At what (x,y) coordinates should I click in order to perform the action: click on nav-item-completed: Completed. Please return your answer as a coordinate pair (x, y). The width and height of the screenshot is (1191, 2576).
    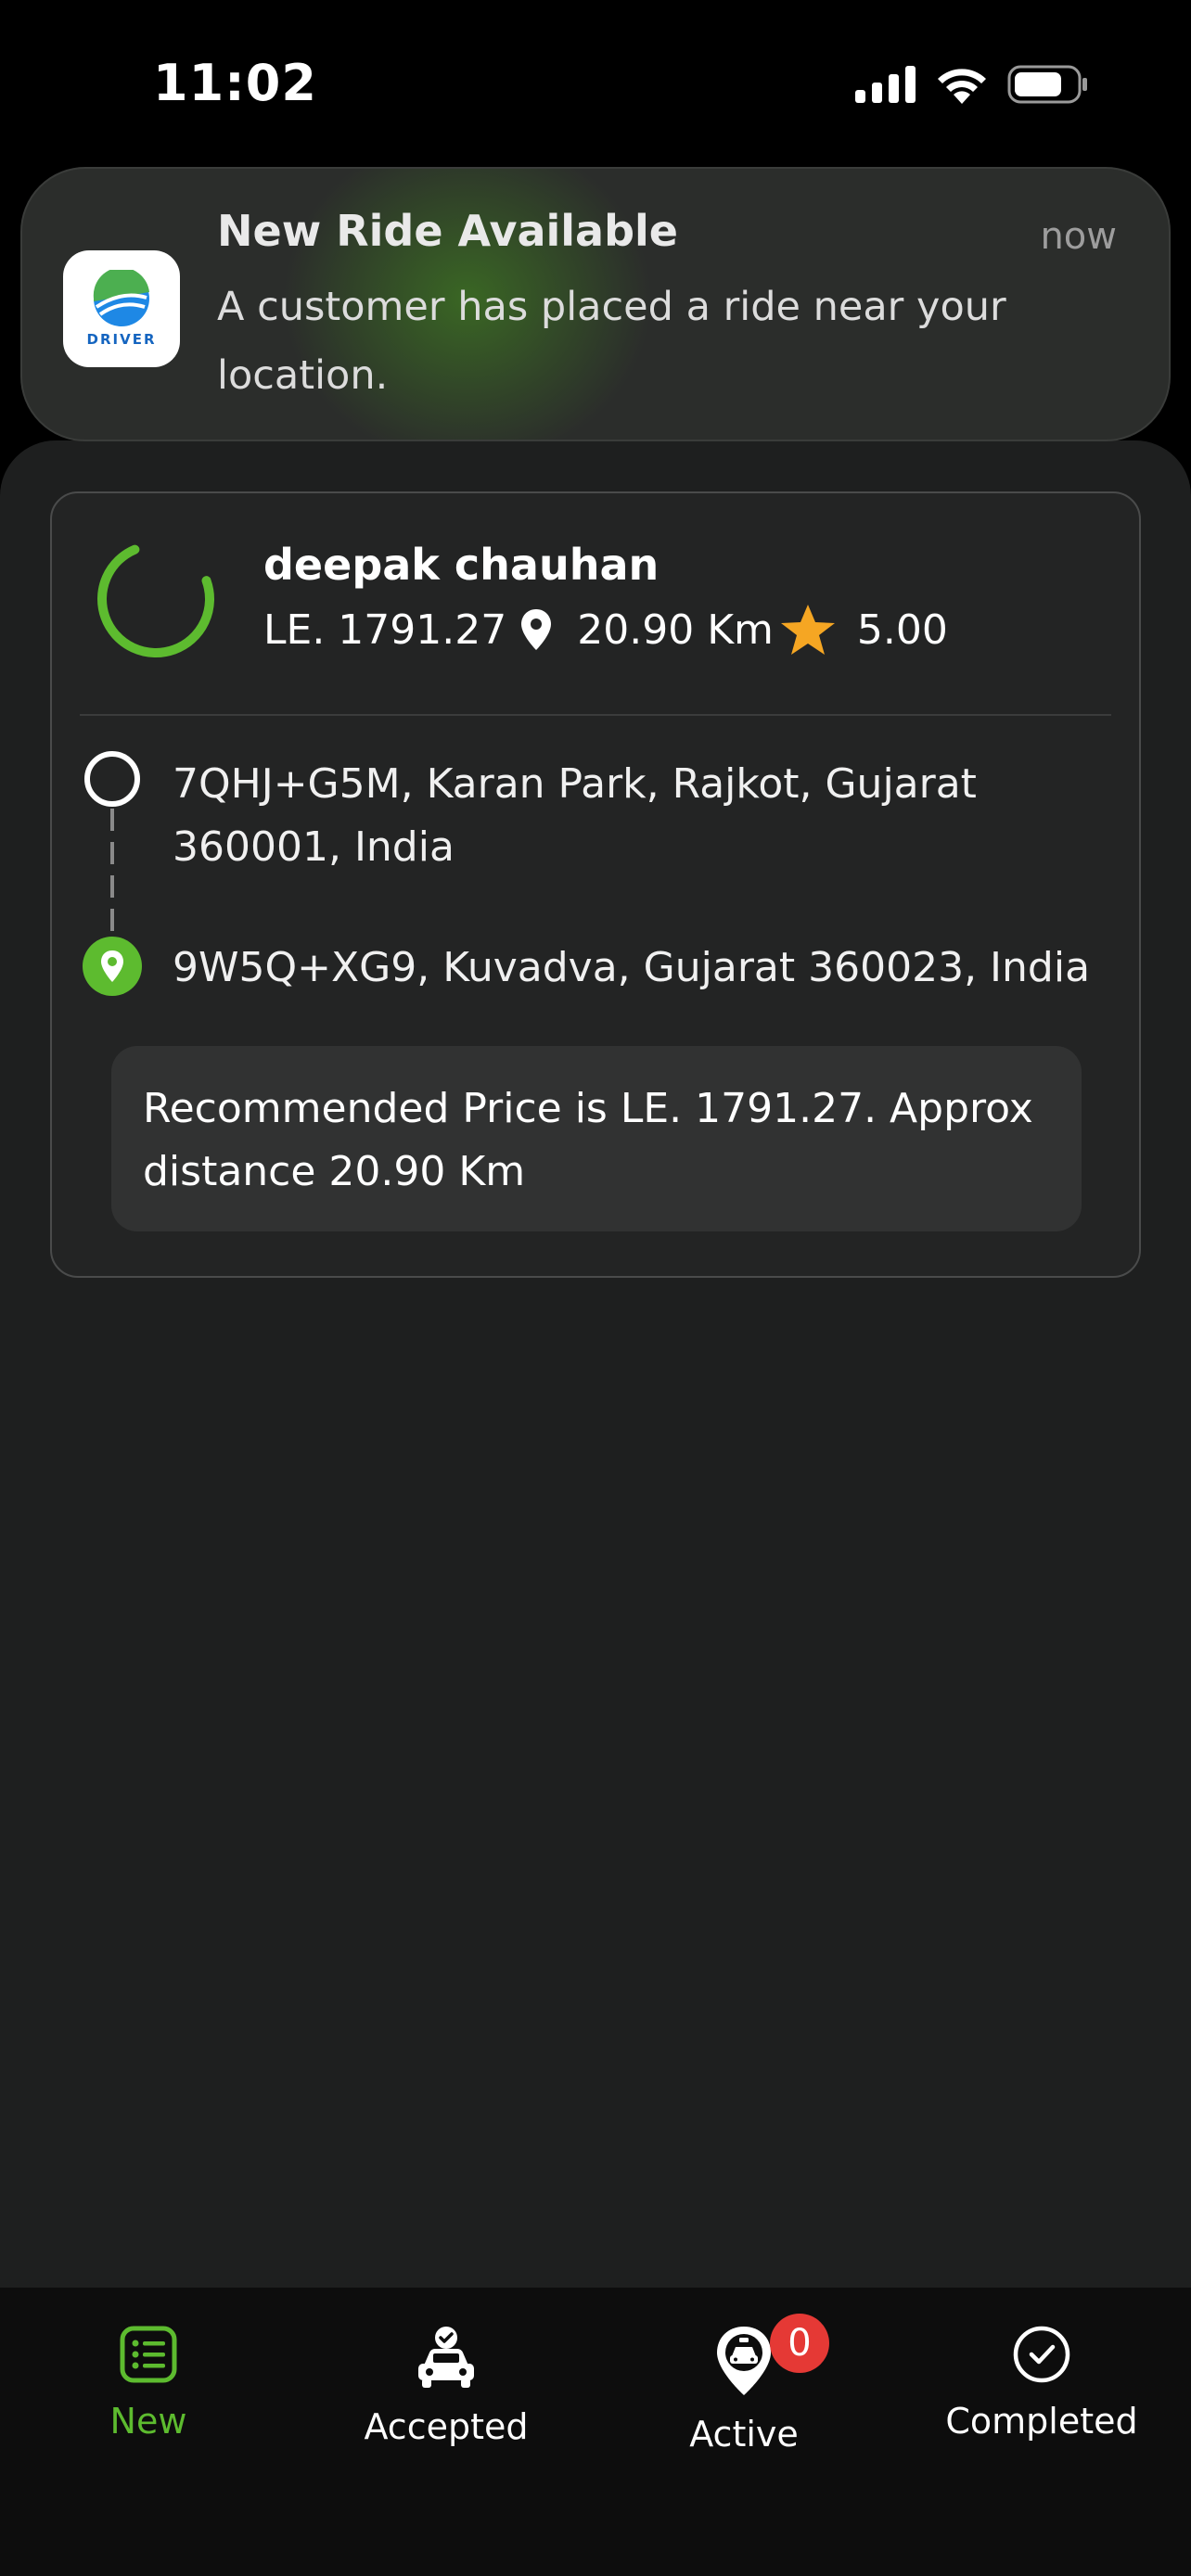
    Looking at the image, I should click on (1042, 2383).